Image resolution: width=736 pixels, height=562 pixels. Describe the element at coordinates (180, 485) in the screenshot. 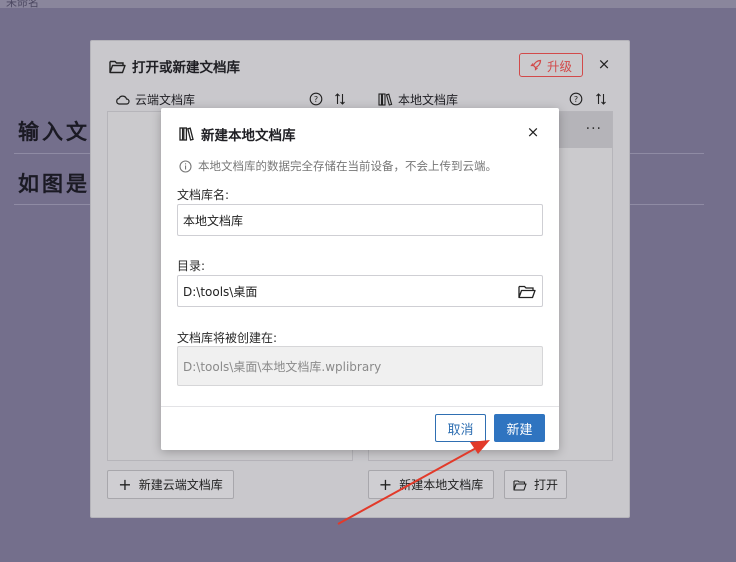

I see `new-cloud-library-label: 新建云端文档库` at that location.